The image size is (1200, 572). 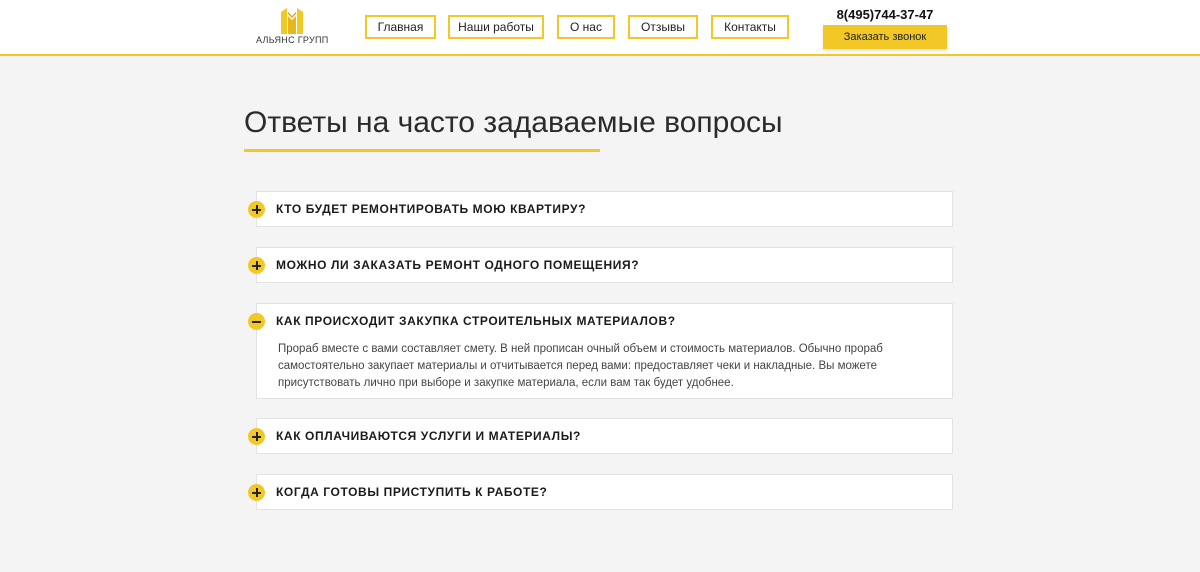 I want to click on faq-question: Как оплачиваются услуги и материалы?, so click(x=428, y=436).